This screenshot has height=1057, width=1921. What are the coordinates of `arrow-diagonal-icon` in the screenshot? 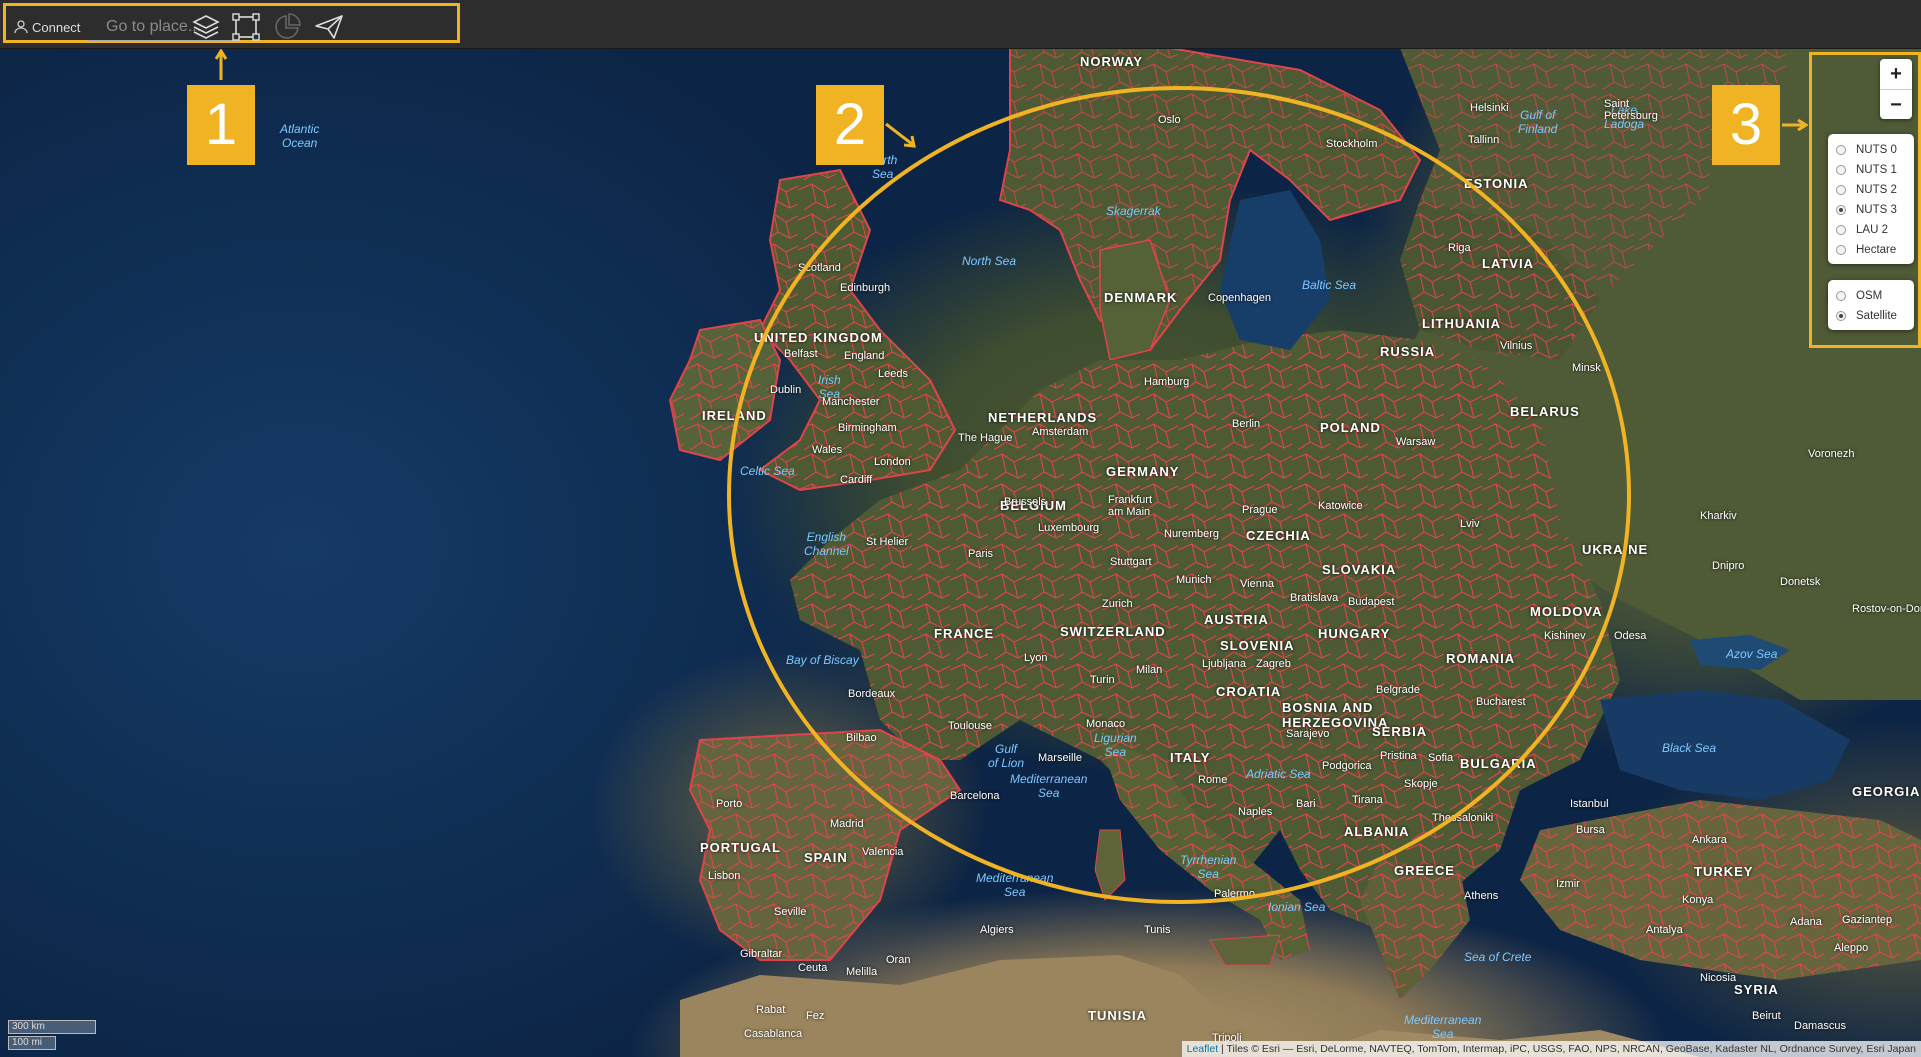 It's located at (900, 135).